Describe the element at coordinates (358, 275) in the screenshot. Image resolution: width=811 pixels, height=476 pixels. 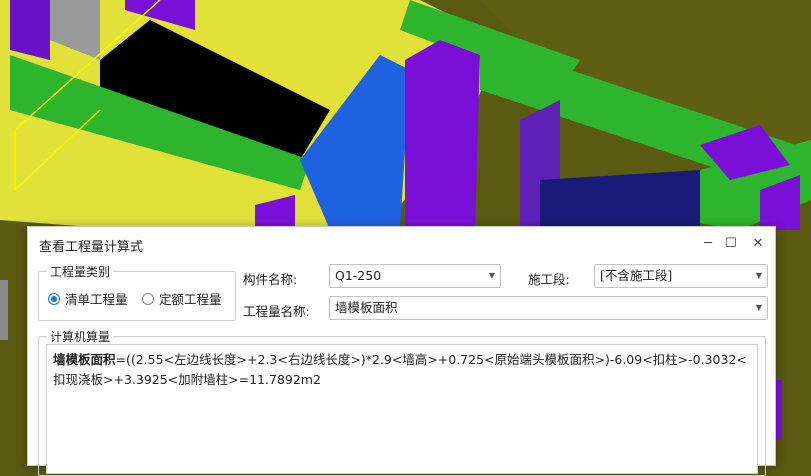
I see `component-name-value: Q1-250` at that location.